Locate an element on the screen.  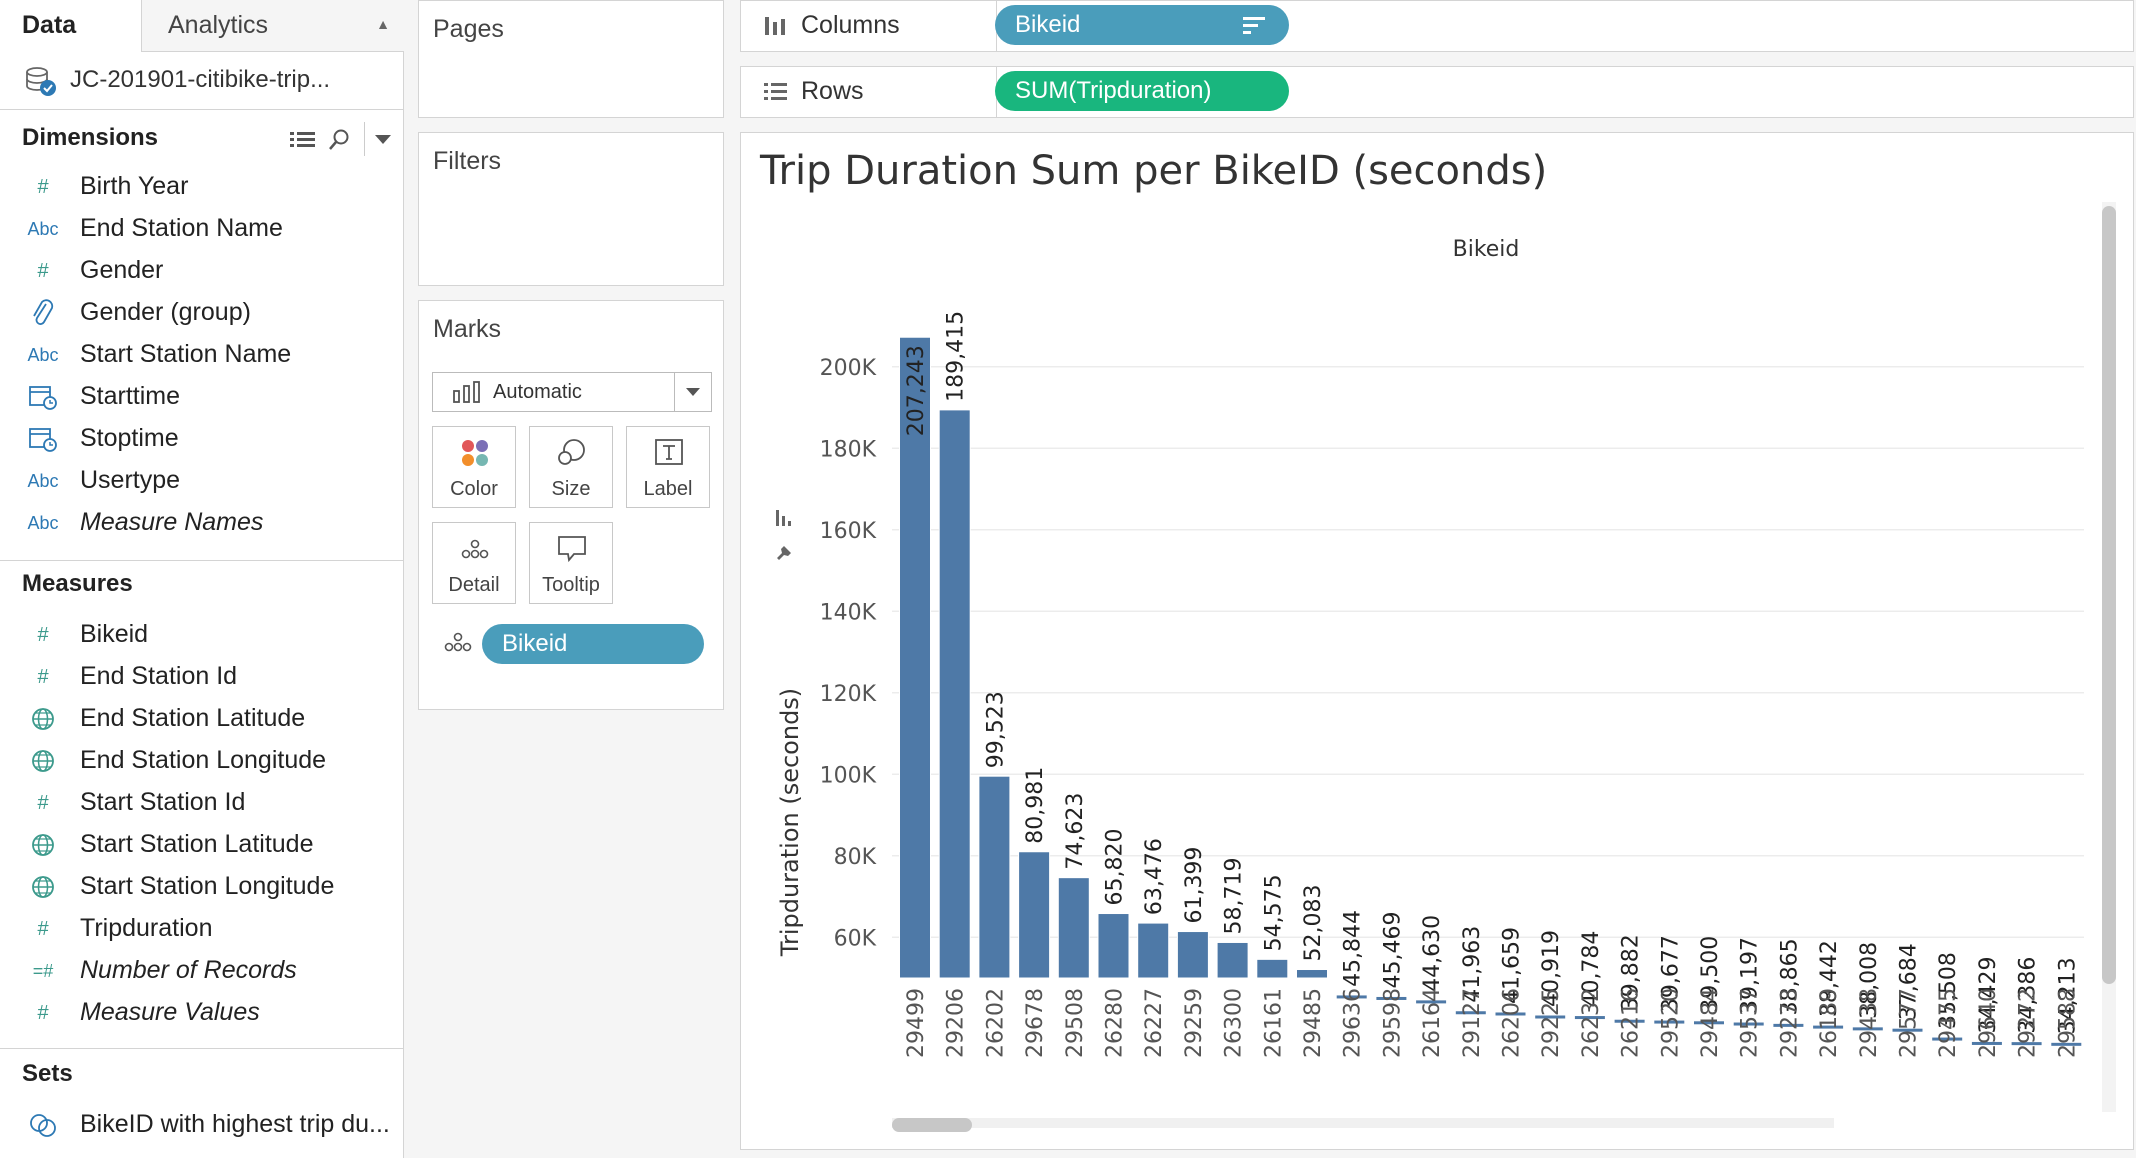
globe-icon is located at coordinates (43, 887).